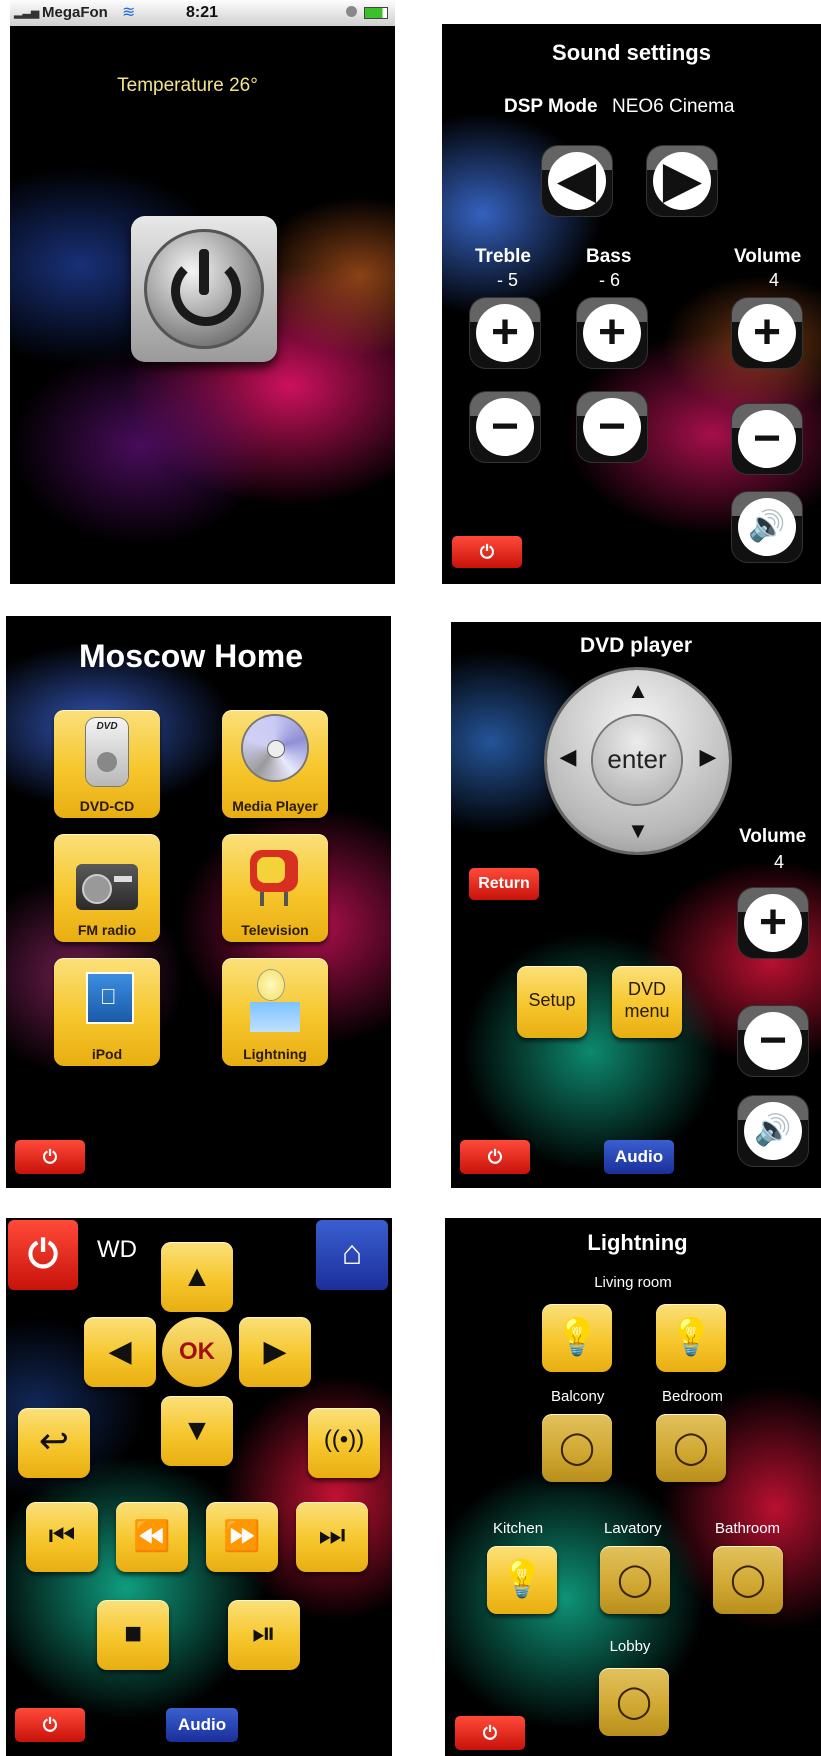 This screenshot has width=821, height=1756. I want to click on wifi-icon: ≋, so click(129, 12).